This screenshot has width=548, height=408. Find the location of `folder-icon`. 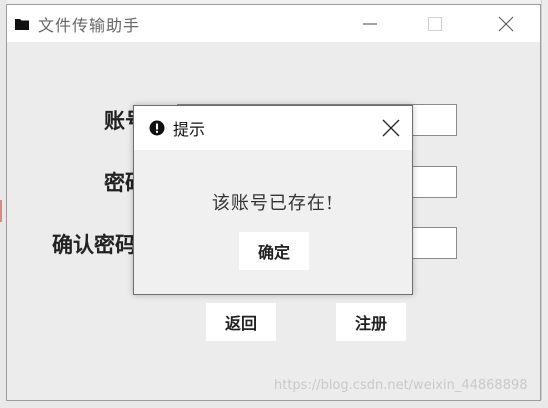

folder-icon is located at coordinates (22, 24).